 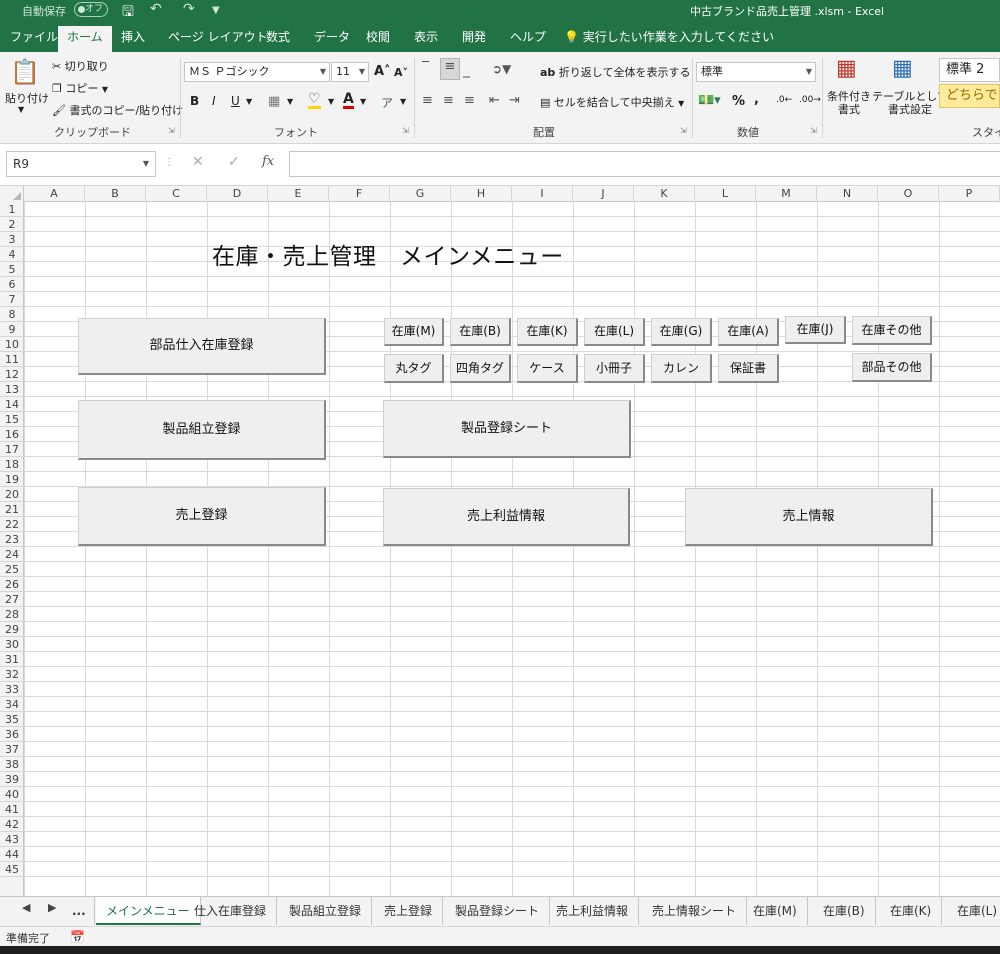 I want to click on row-header: 3, so click(x=12, y=239).